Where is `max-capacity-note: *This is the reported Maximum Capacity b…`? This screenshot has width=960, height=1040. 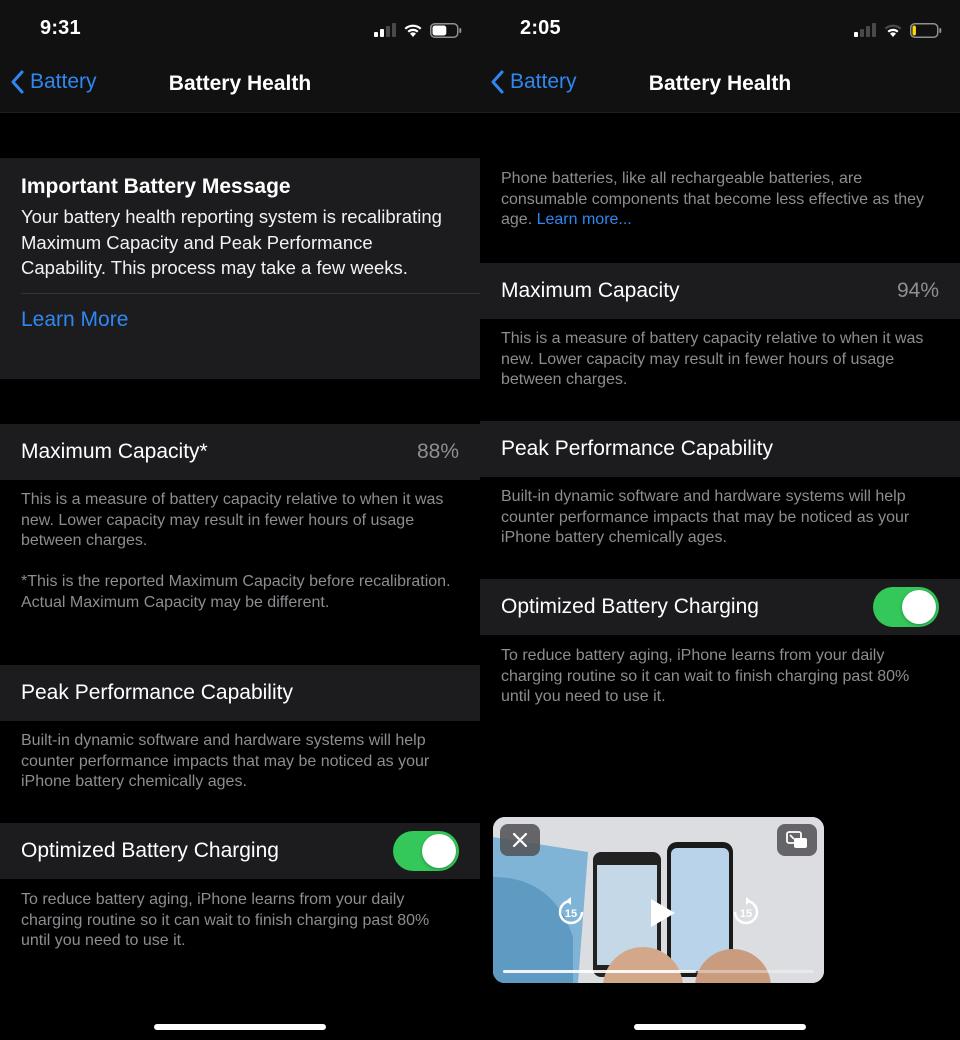
max-capacity-note: *This is the reported Maximum Capacity b… is located at coordinates (236, 592).